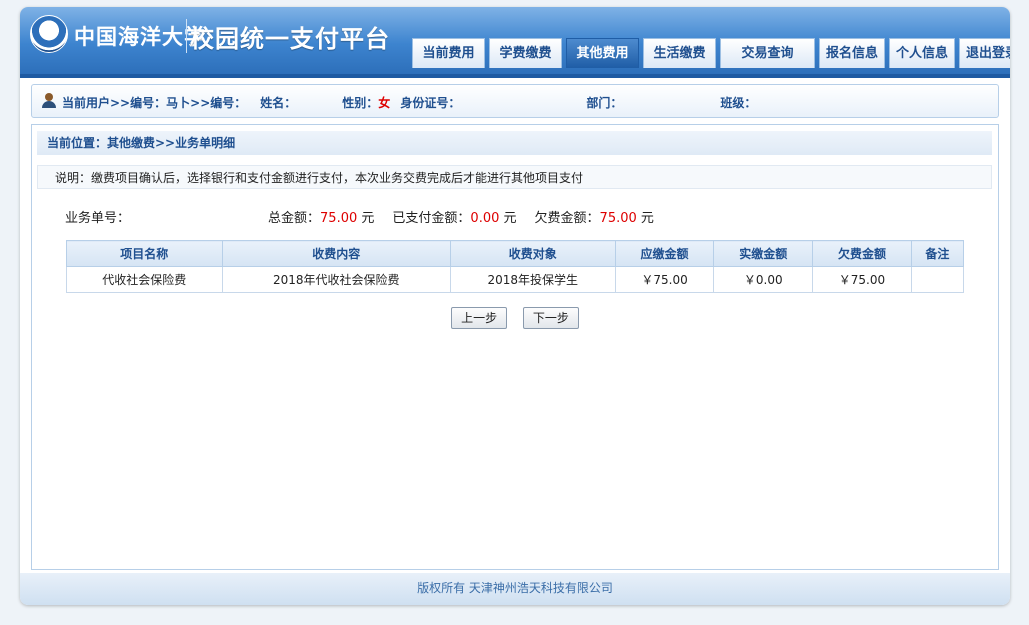 The width and height of the screenshot is (1029, 625). Describe the element at coordinates (515, 318) in the screenshot. I see `step-buttons: 上一步 下一步` at that location.